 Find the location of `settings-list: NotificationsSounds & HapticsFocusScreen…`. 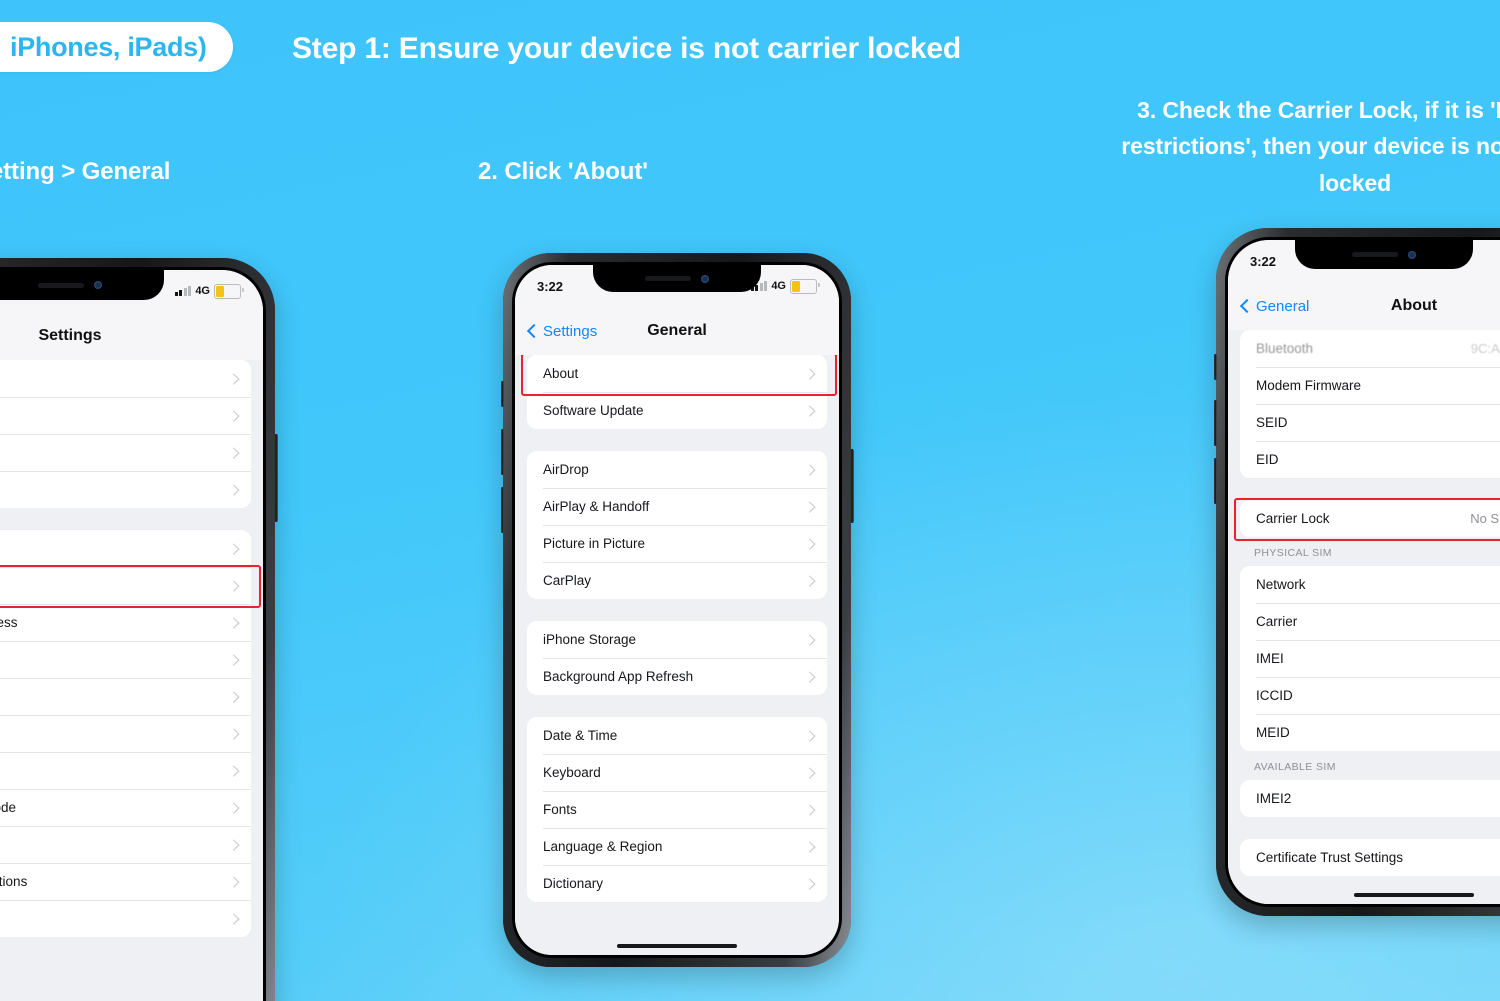

settings-list: NotificationsSounds & HapticsFocusScreen… is located at coordinates (131, 680).